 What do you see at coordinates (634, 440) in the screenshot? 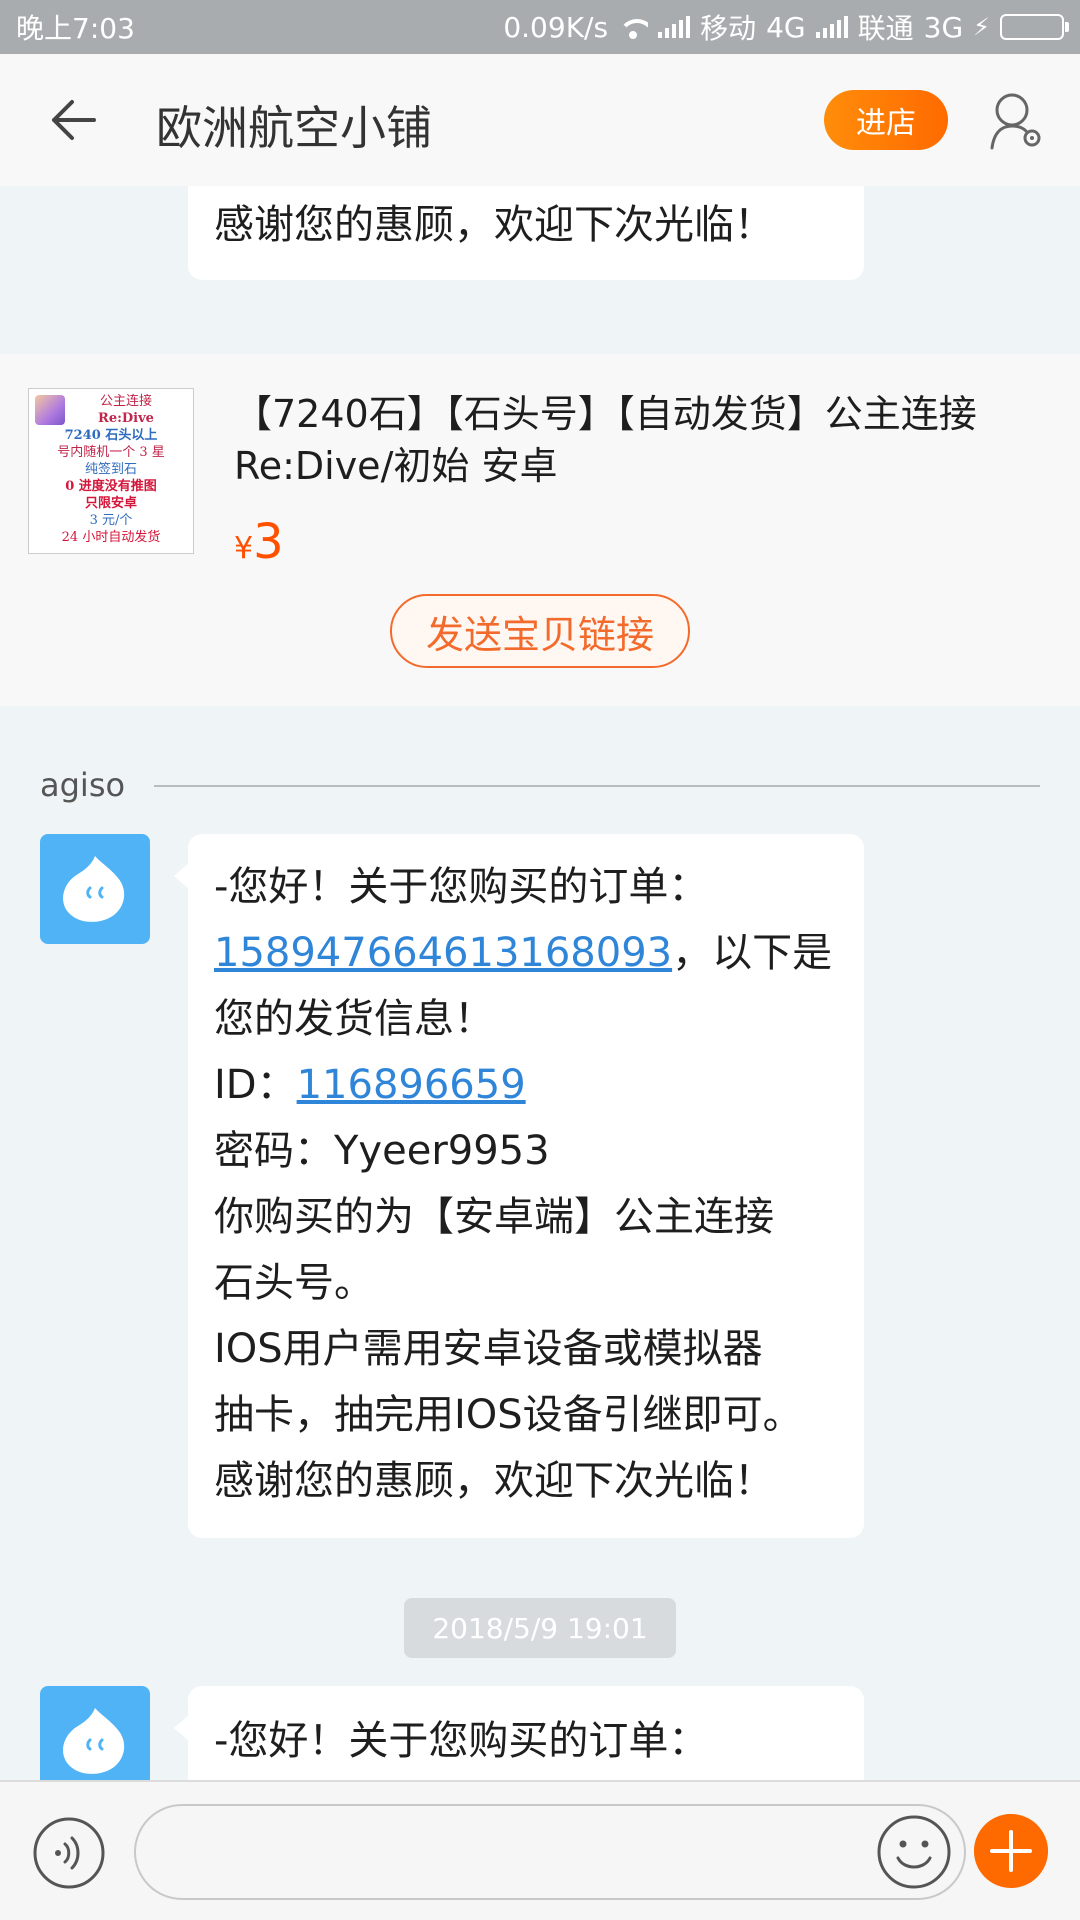
I see `product-name: 【7240石】【石头号】【自动发货】公主连接 Re:Dive/初始 安卓` at bounding box center [634, 440].